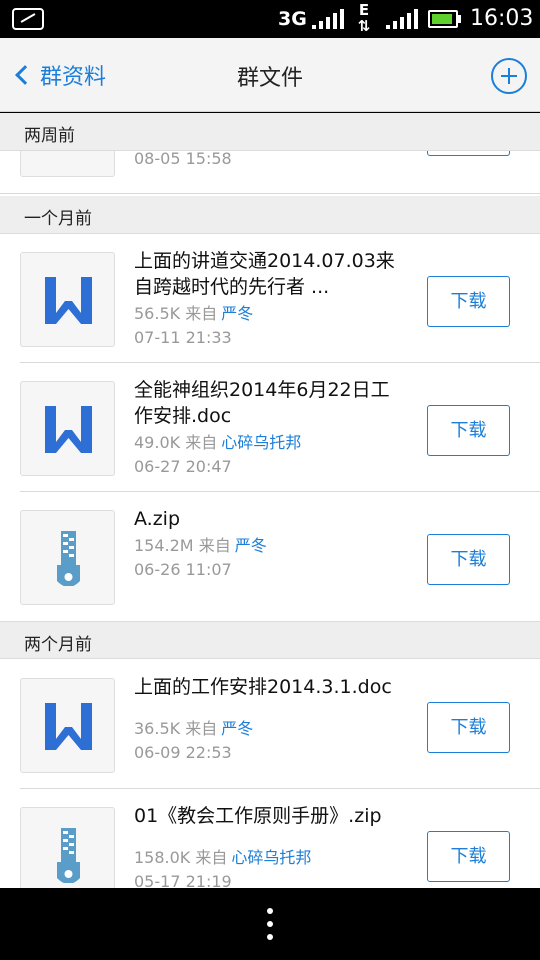 The width and height of the screenshot is (540, 960). I want to click on file-date: 06-26 11:07, so click(183, 569).